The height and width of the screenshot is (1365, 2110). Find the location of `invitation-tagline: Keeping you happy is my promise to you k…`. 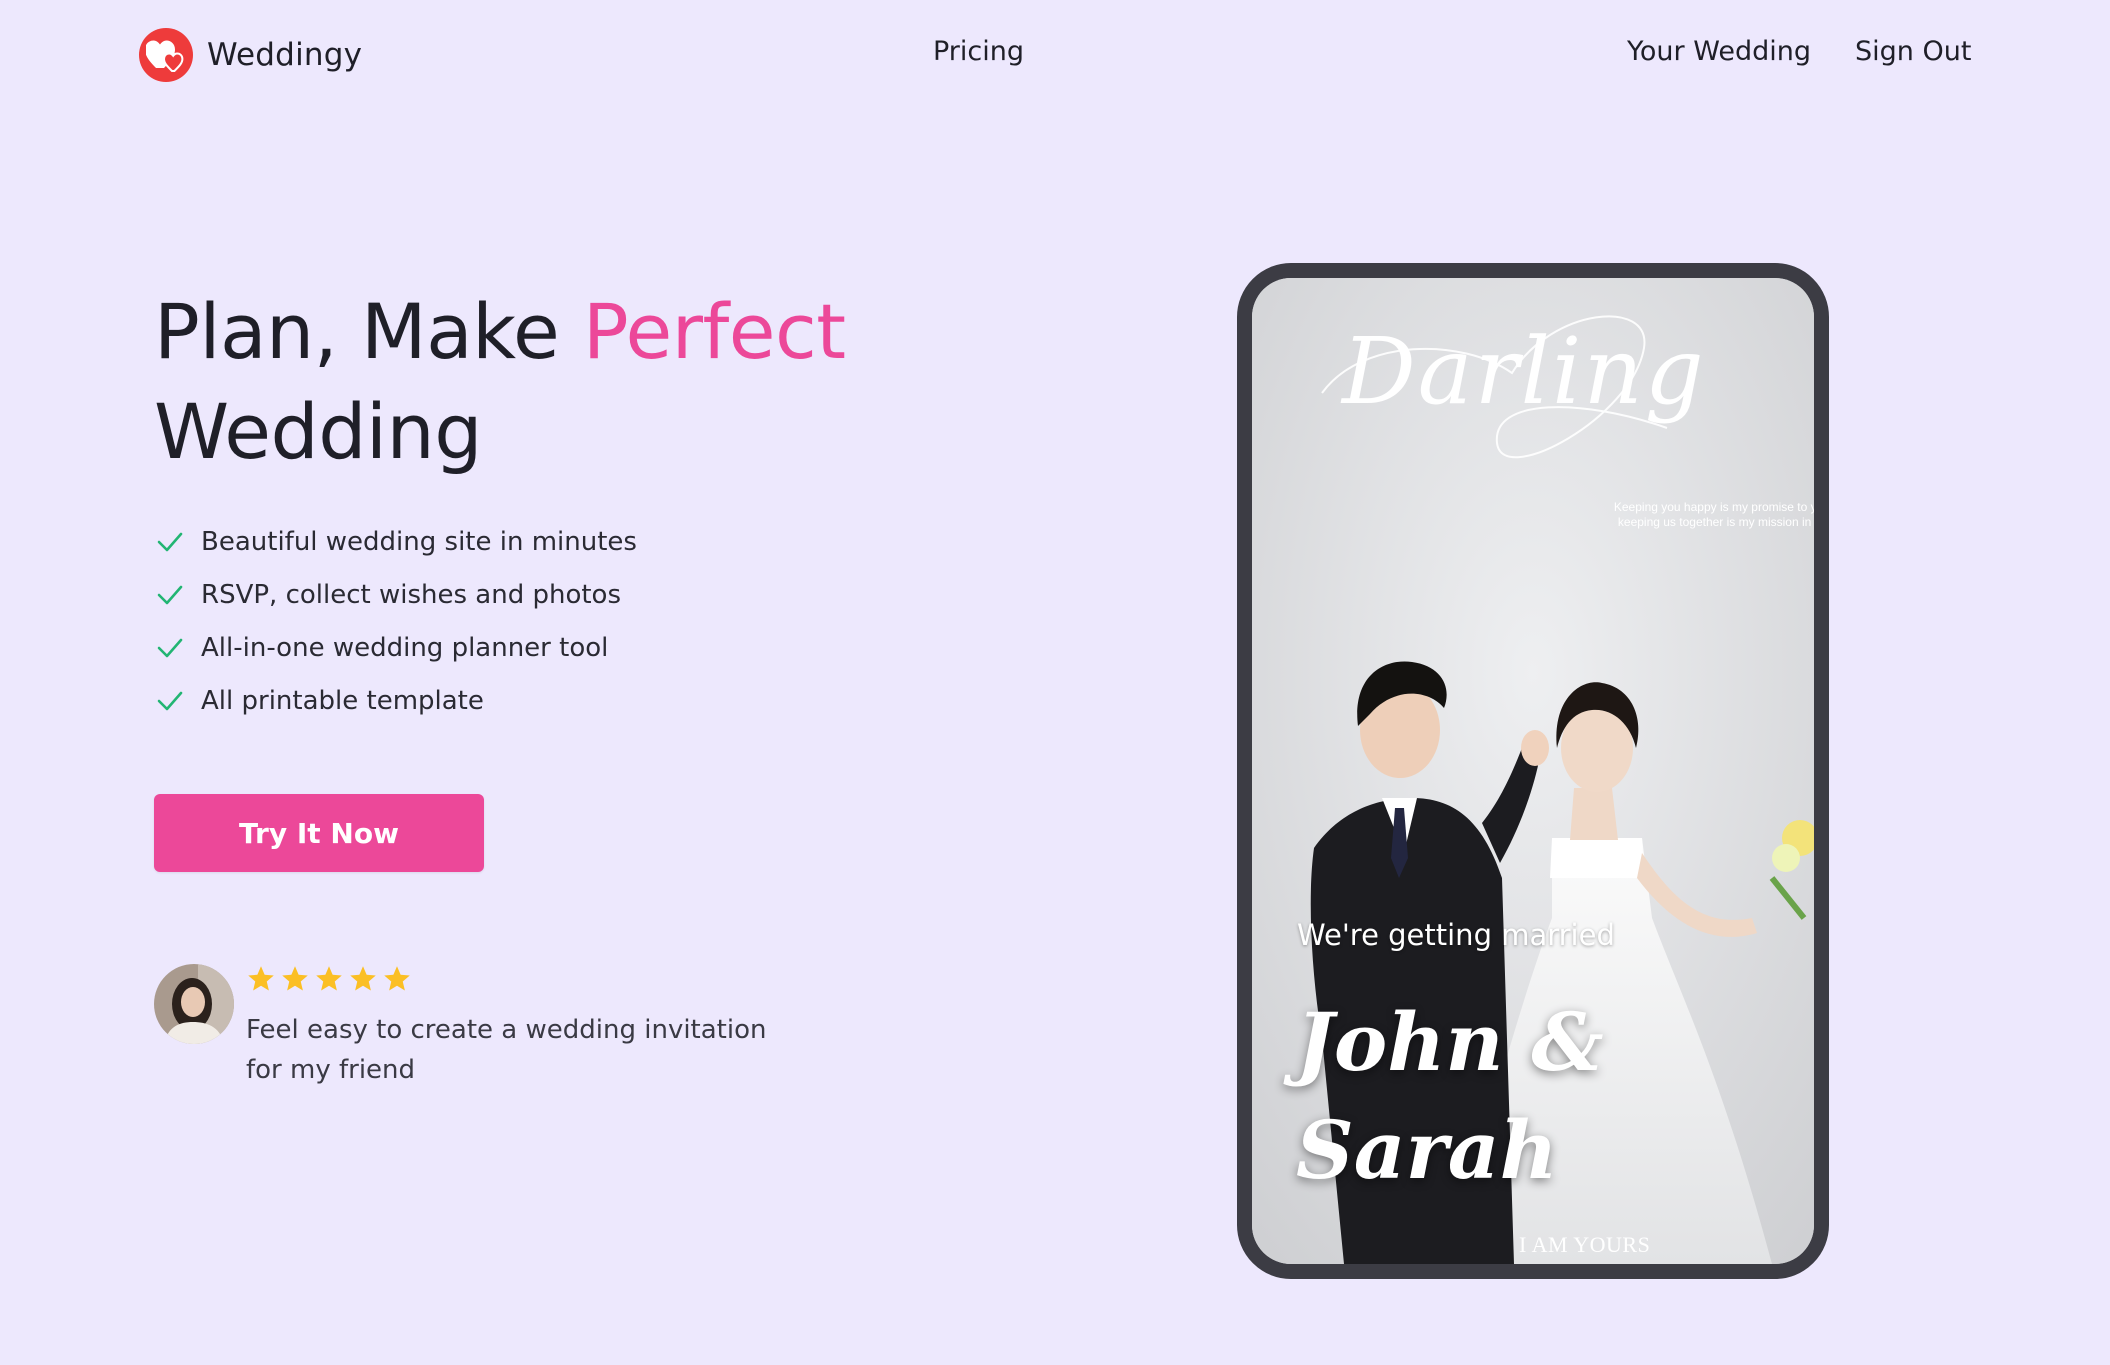

invitation-tagline: Keeping you happy is my promise to you k… is located at coordinates (1699, 515).